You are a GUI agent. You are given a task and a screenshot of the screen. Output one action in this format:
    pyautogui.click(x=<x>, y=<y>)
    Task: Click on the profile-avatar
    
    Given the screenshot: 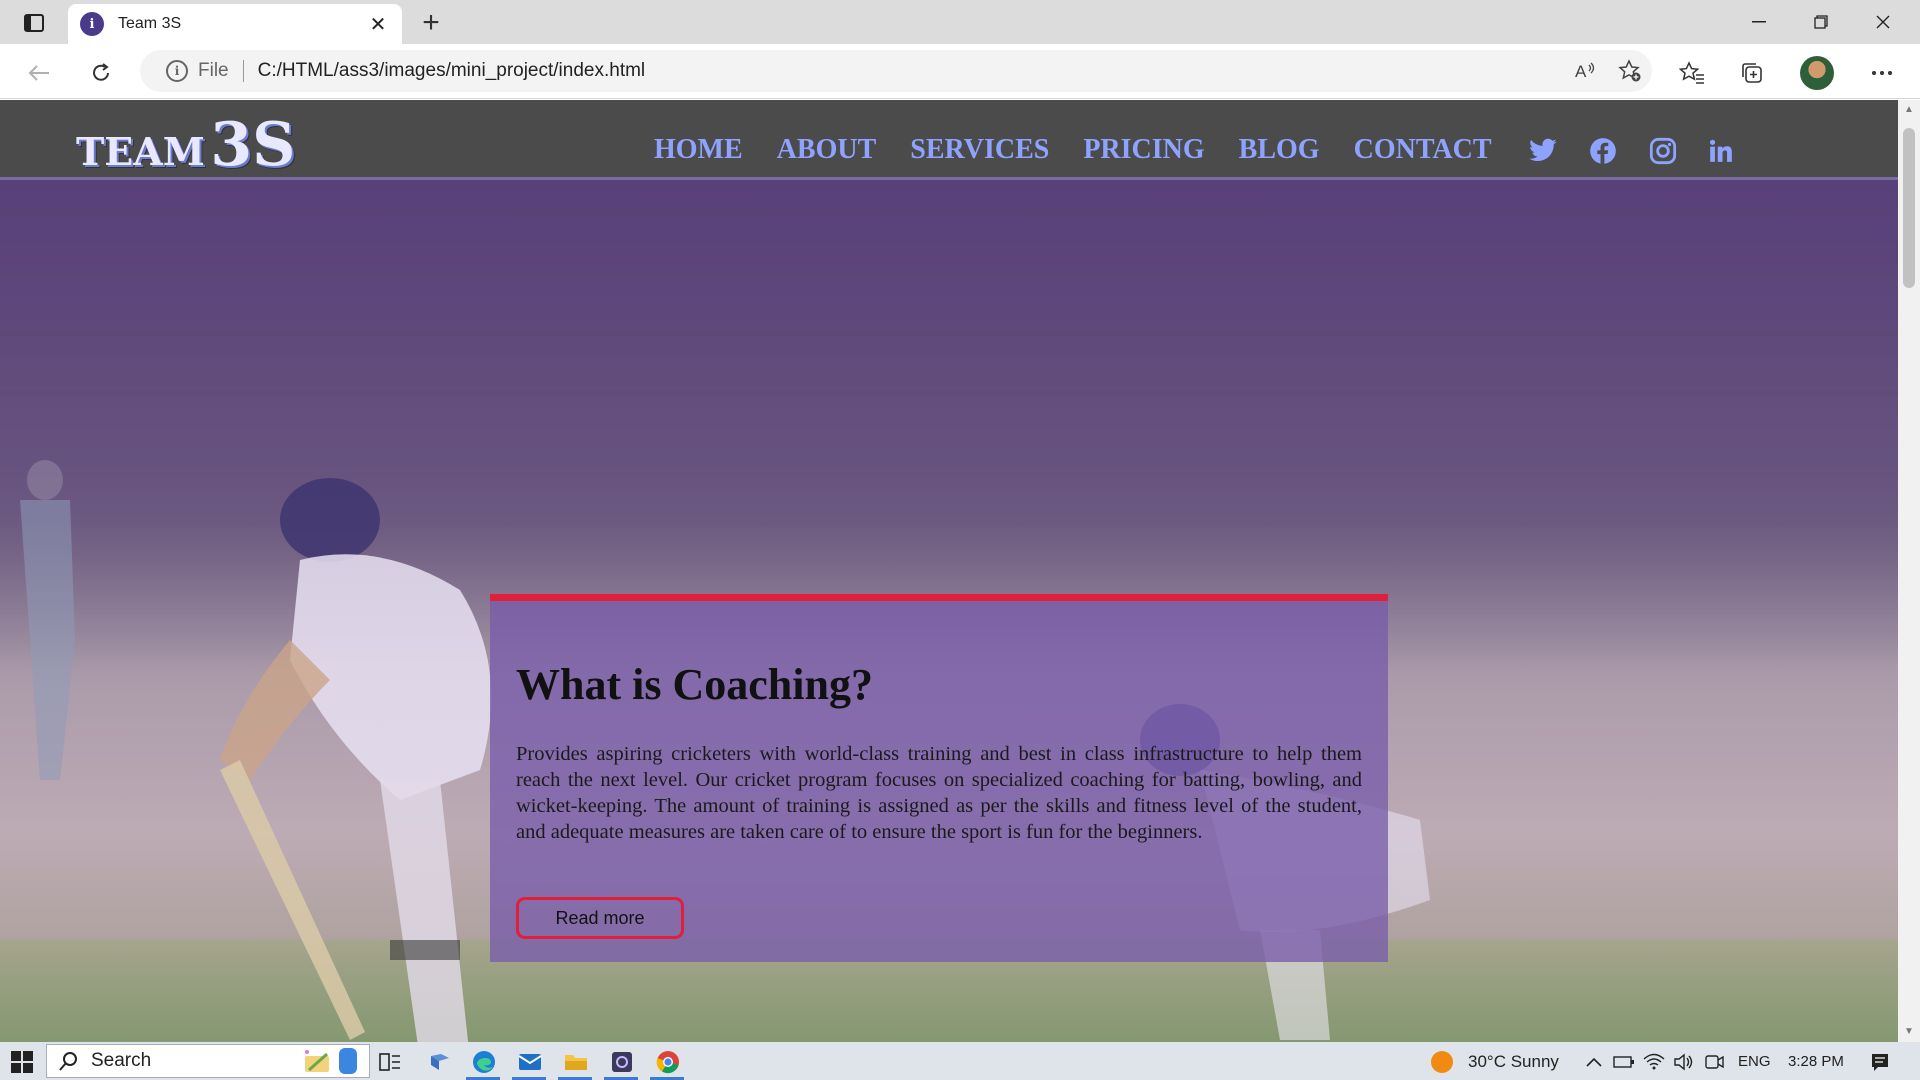 What is the action you would take?
    pyautogui.click(x=1817, y=73)
    